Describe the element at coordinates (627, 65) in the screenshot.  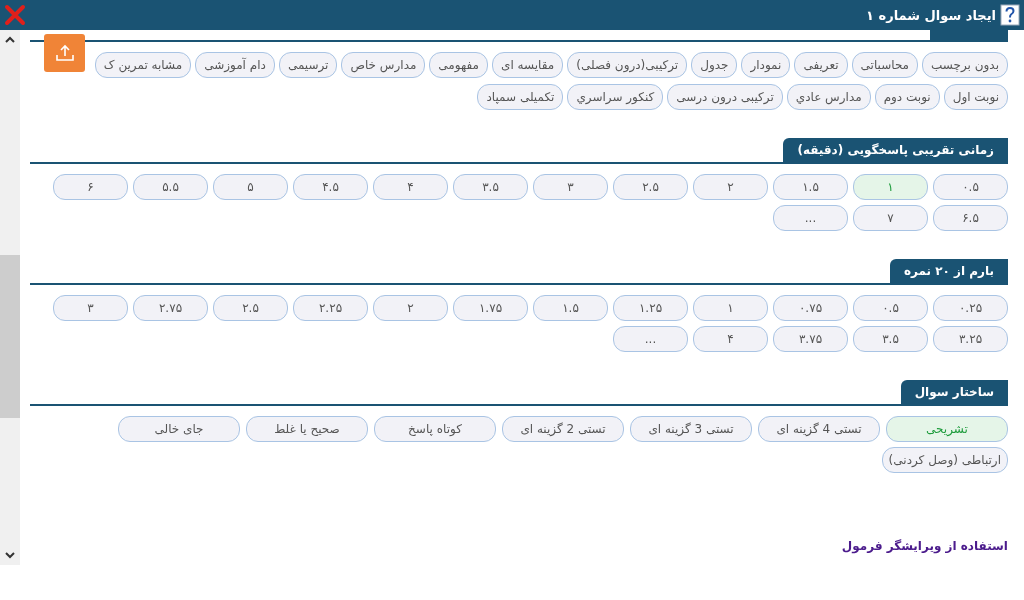
I see `option-chip: ترکیبی(درون فصلی)` at that location.